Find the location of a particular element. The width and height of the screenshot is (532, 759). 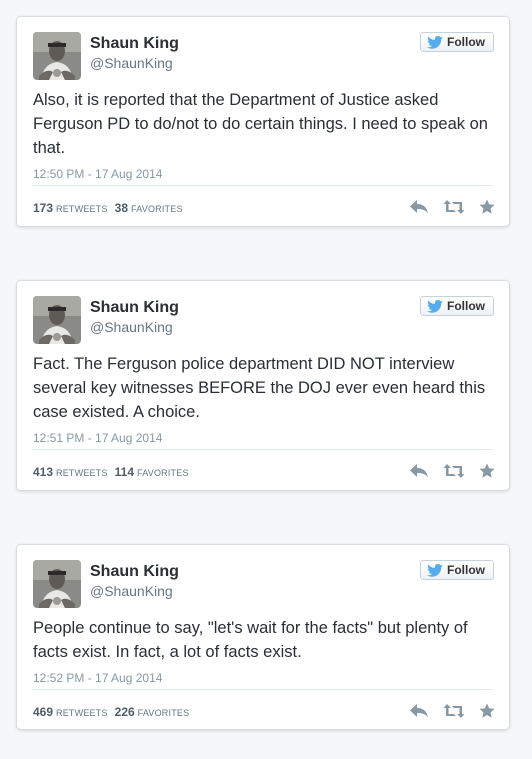

retweet-count: 413 is located at coordinates (43, 472).